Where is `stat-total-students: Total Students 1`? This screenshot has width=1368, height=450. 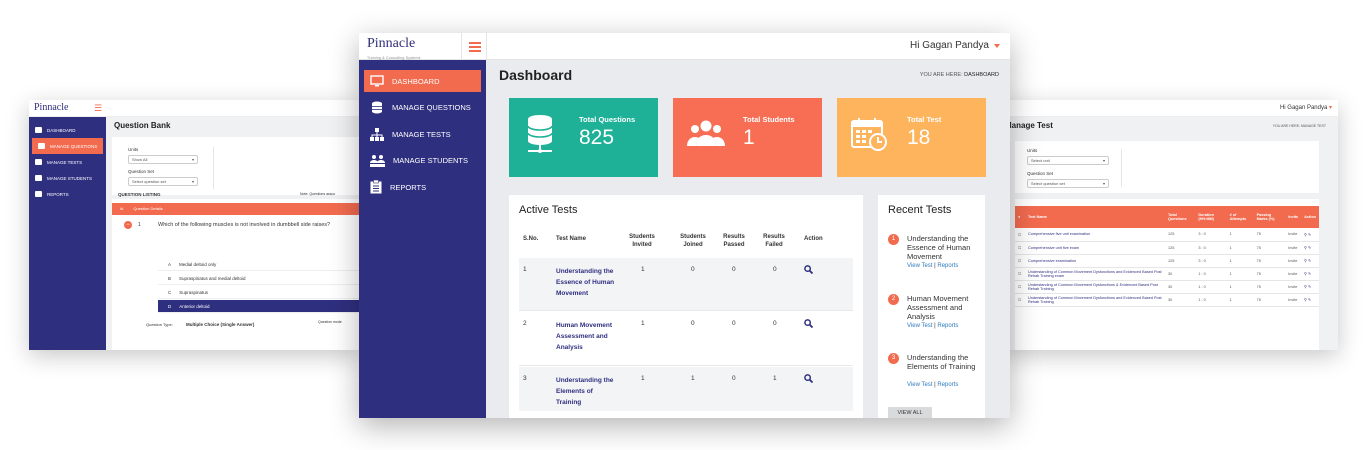 stat-total-students: Total Students 1 is located at coordinates (747, 137).